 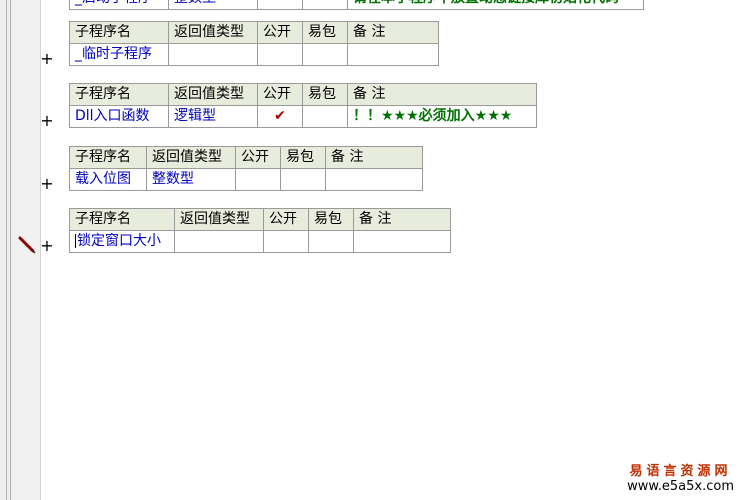 I want to click on watermark-site-name: 易语言资源网, so click(x=680, y=471).